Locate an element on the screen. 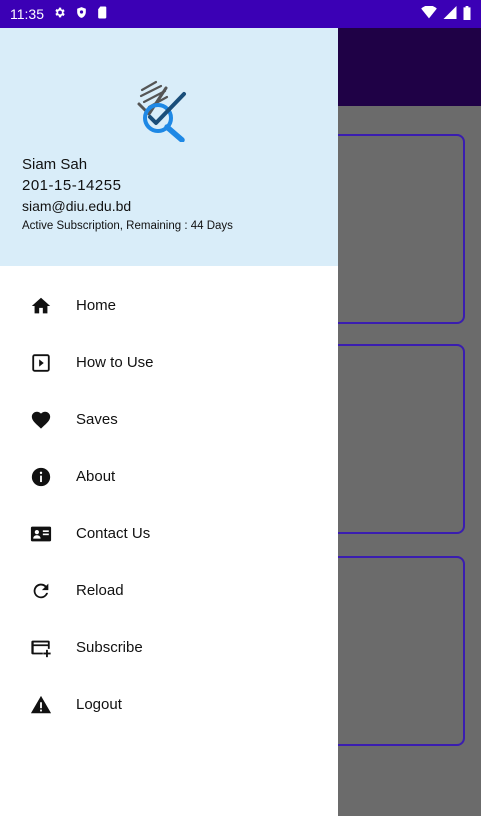  menu-label: Saves is located at coordinates (97, 419).